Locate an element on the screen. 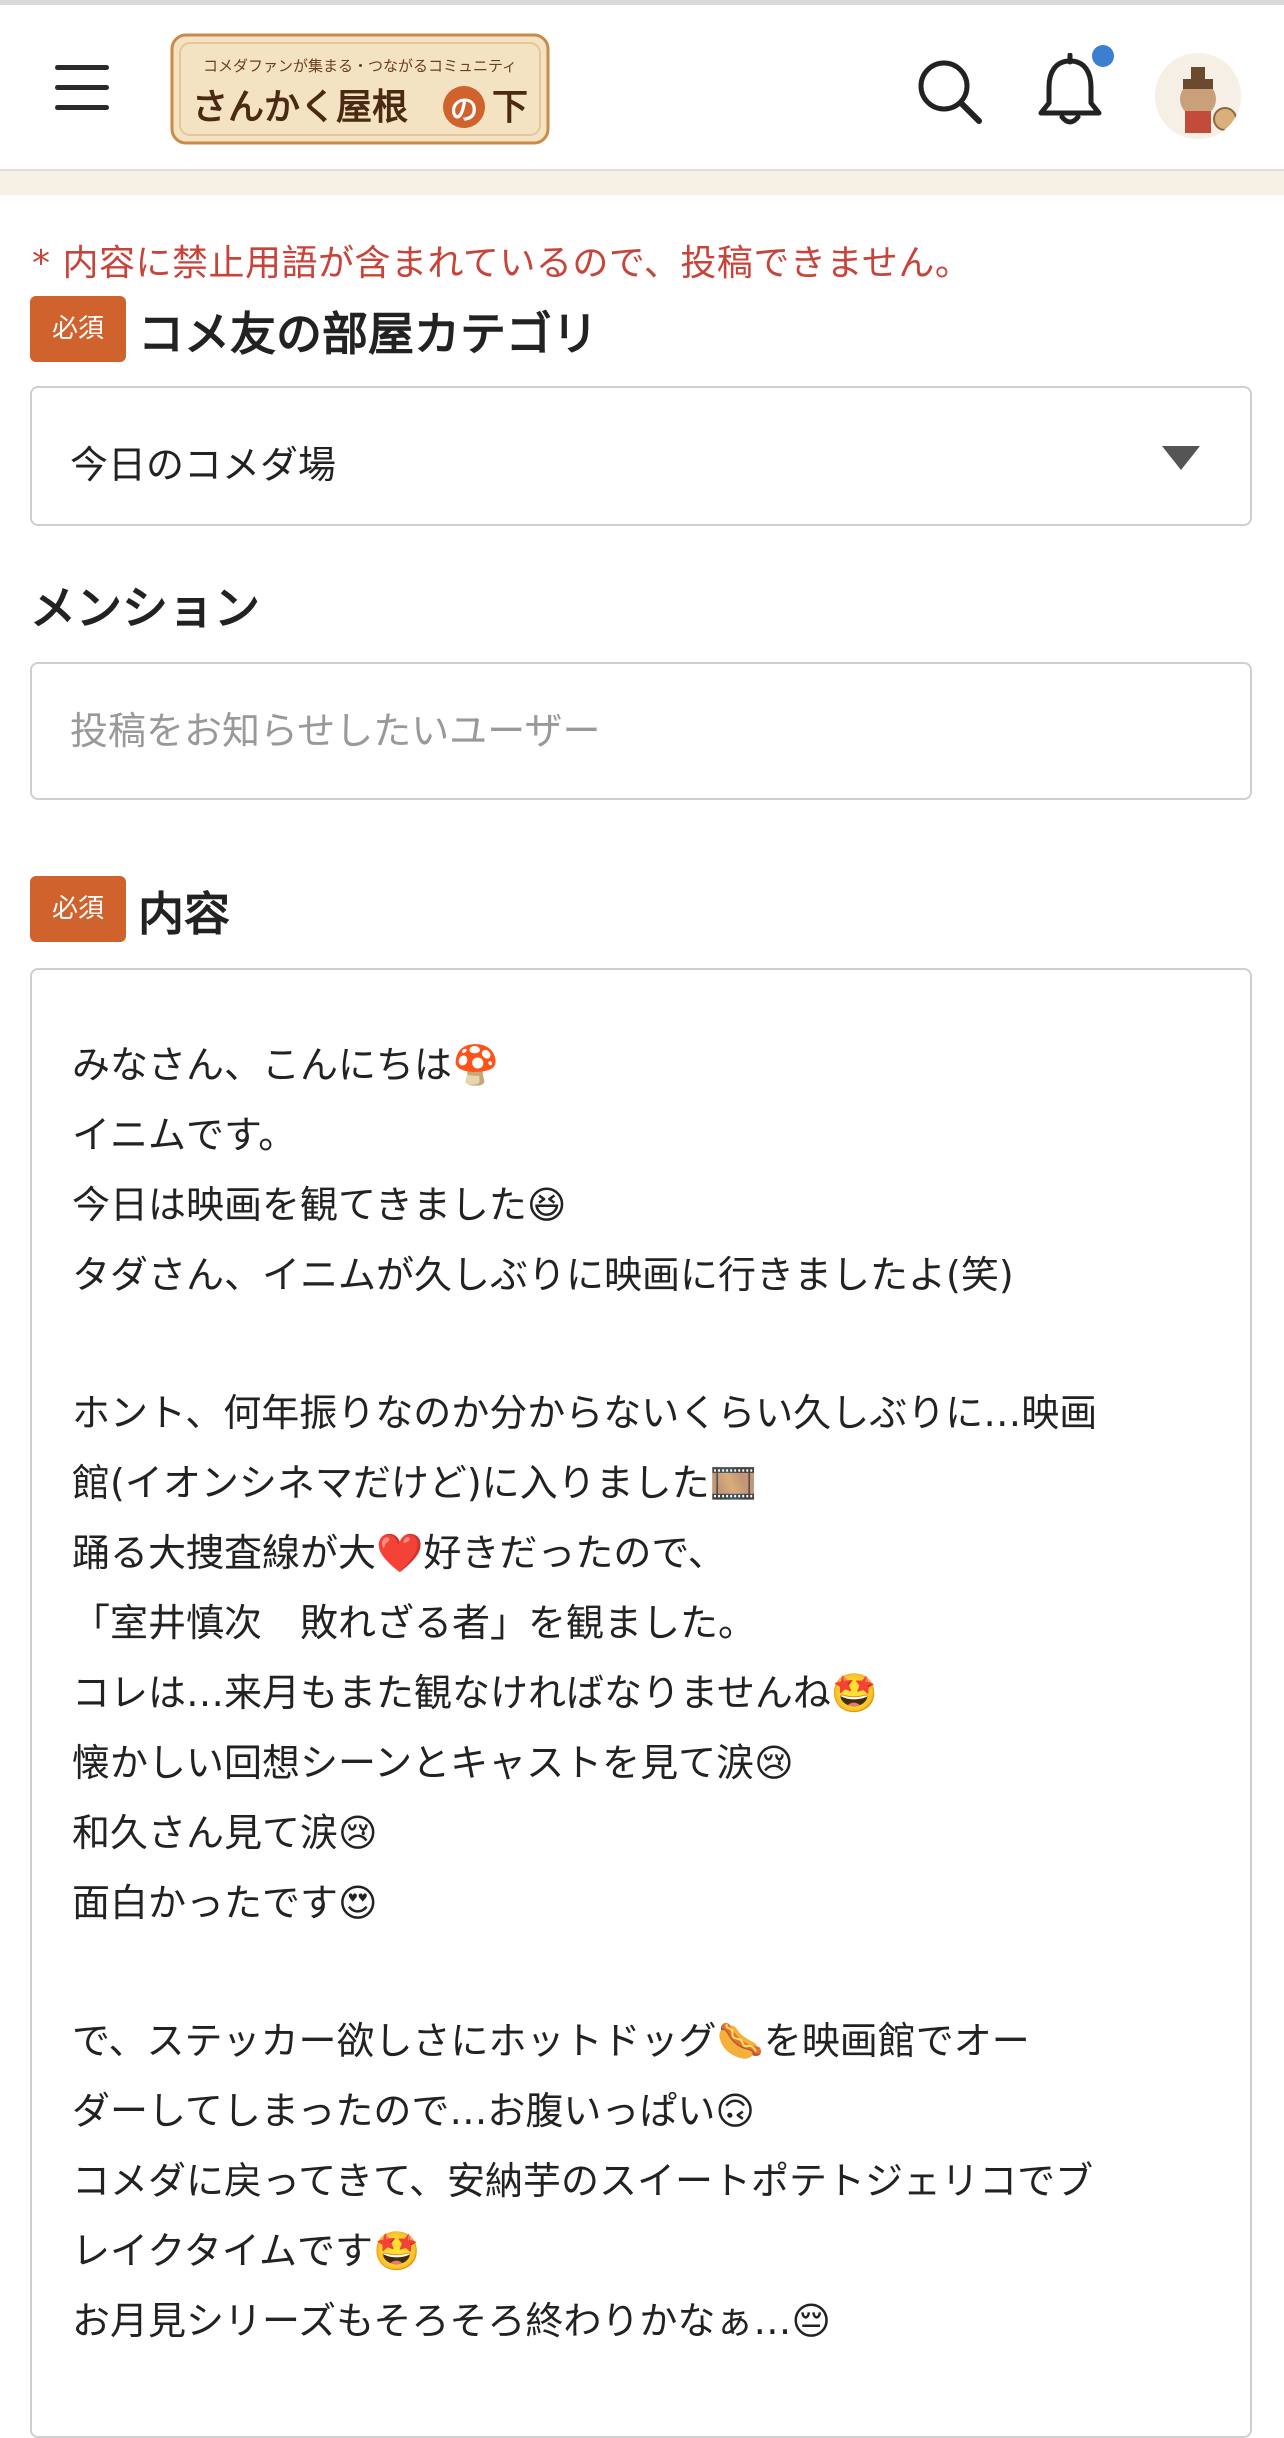 The height and width of the screenshot is (2438, 1284). category-select: 今日のコメダ場 is located at coordinates (641, 456).